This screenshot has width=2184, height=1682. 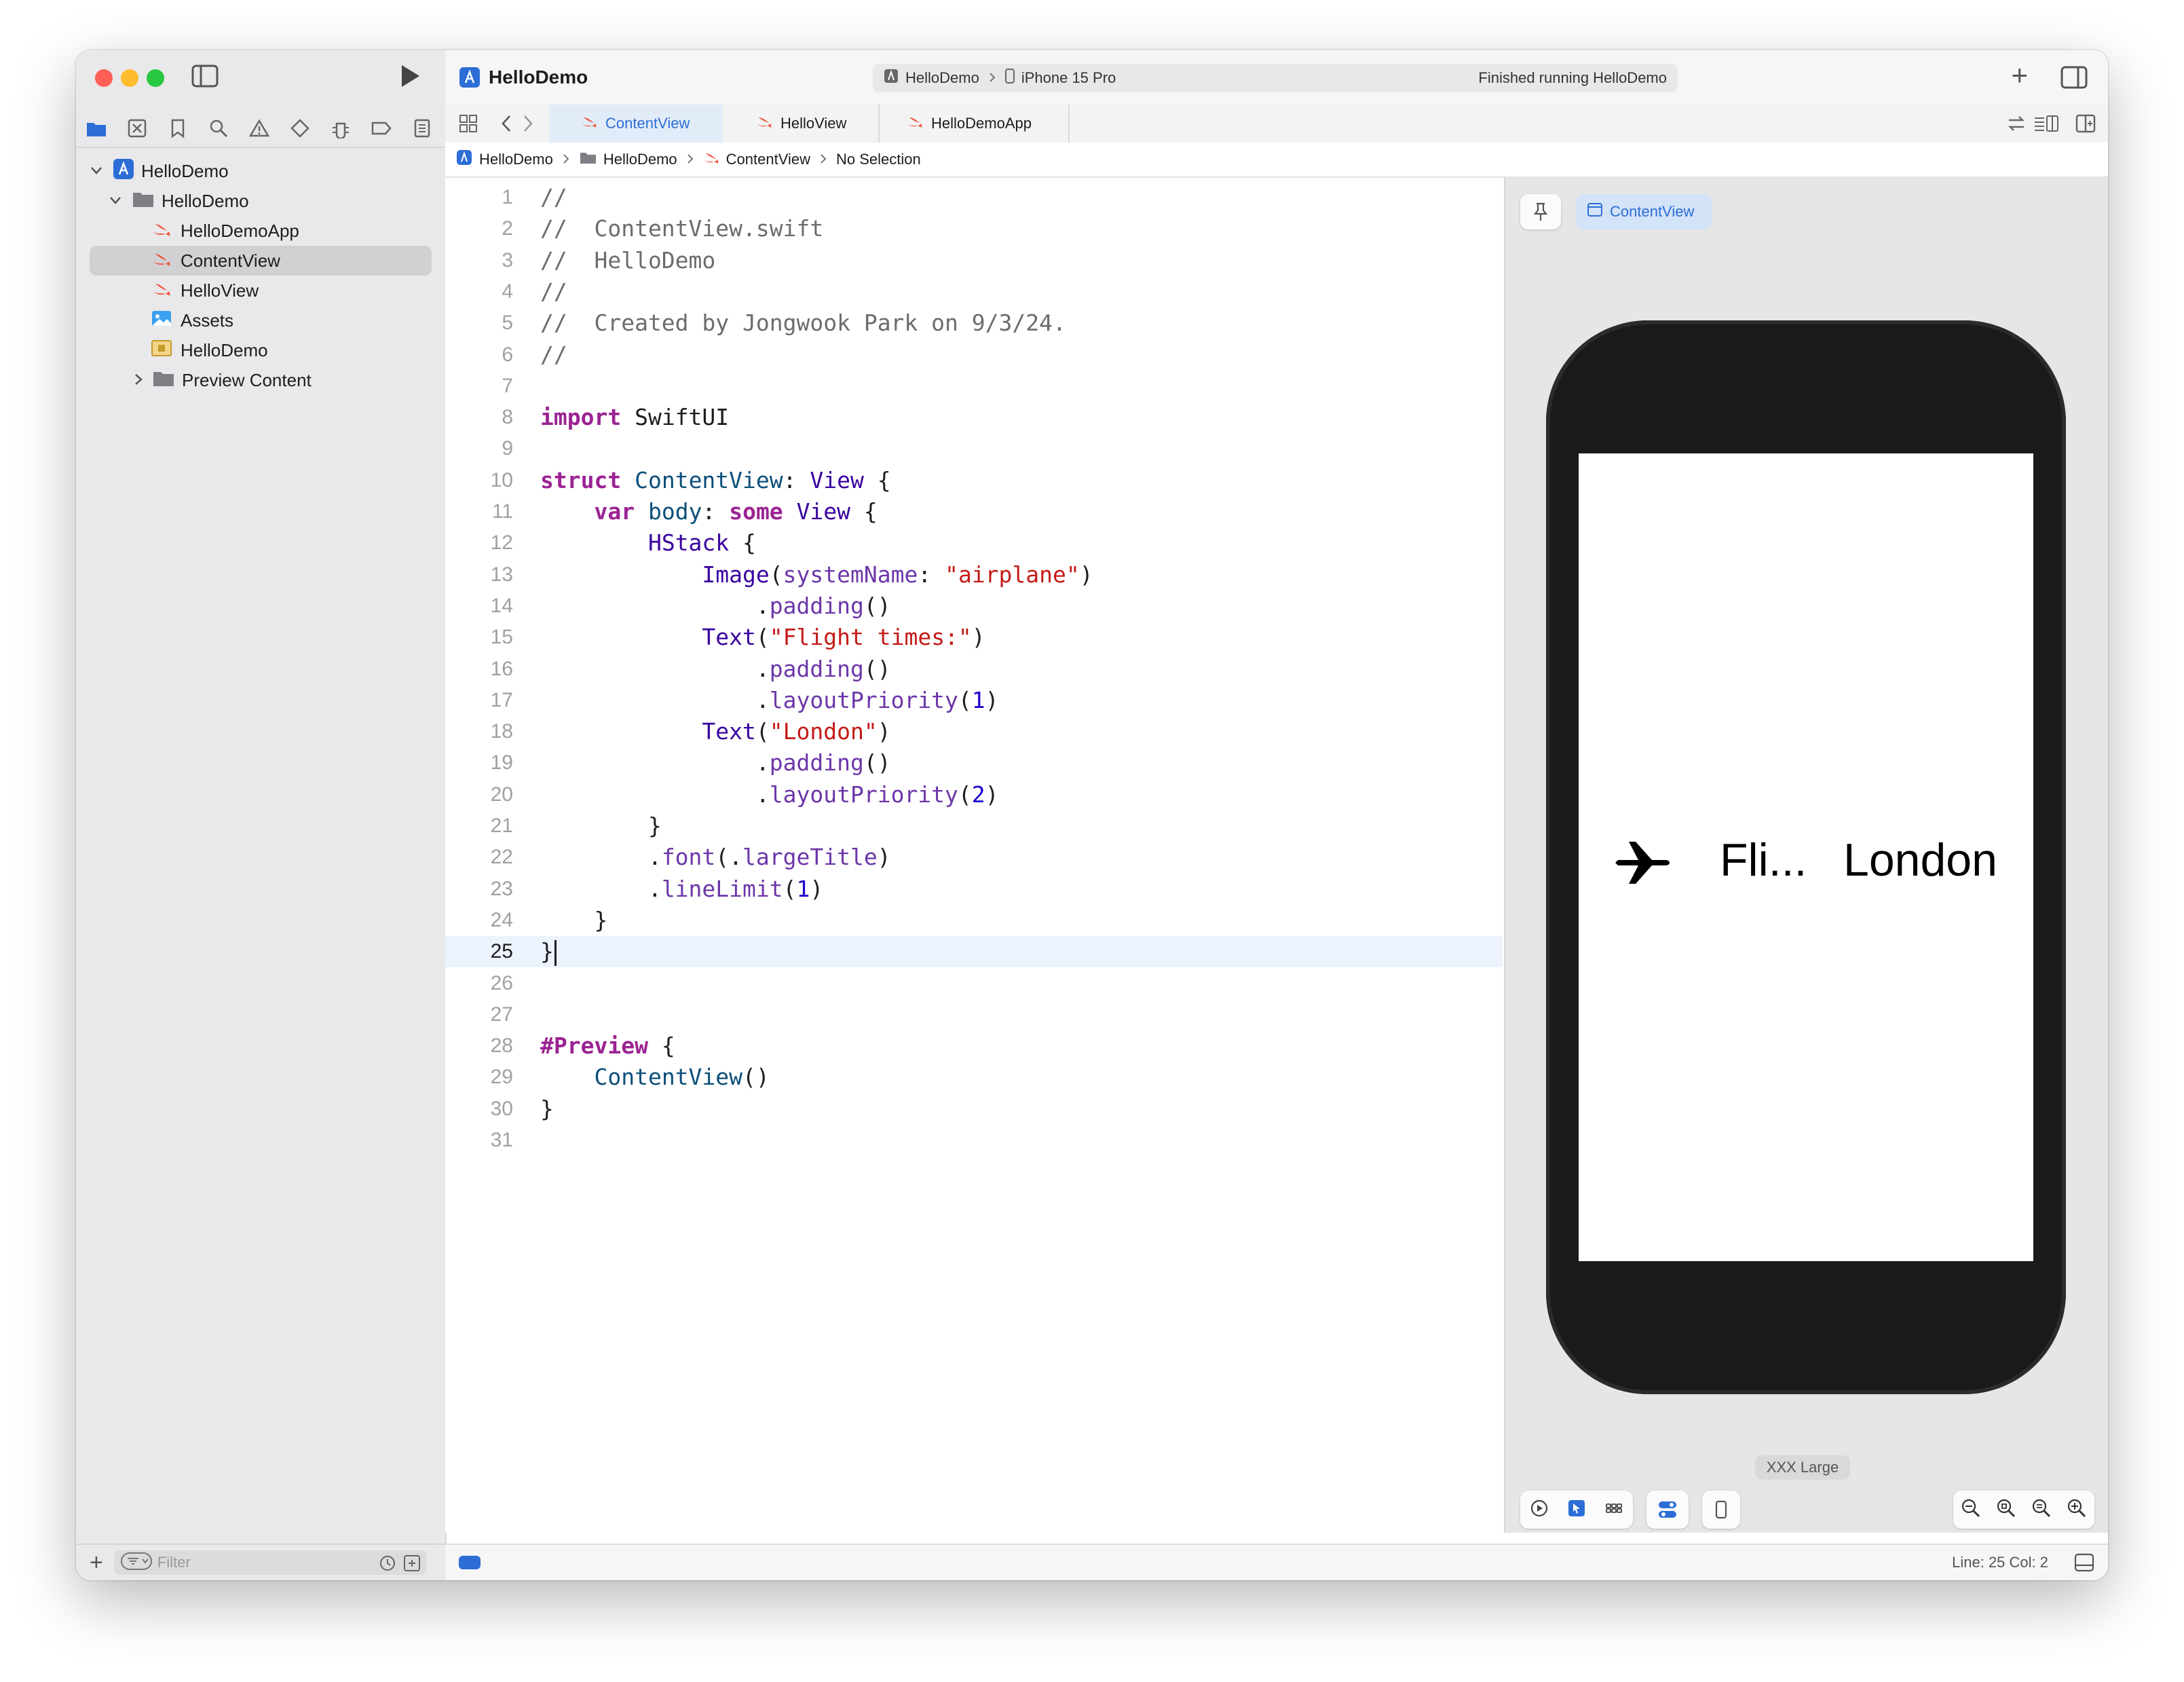 I want to click on code-line: 28 #Preview {, so click(x=974, y=1046).